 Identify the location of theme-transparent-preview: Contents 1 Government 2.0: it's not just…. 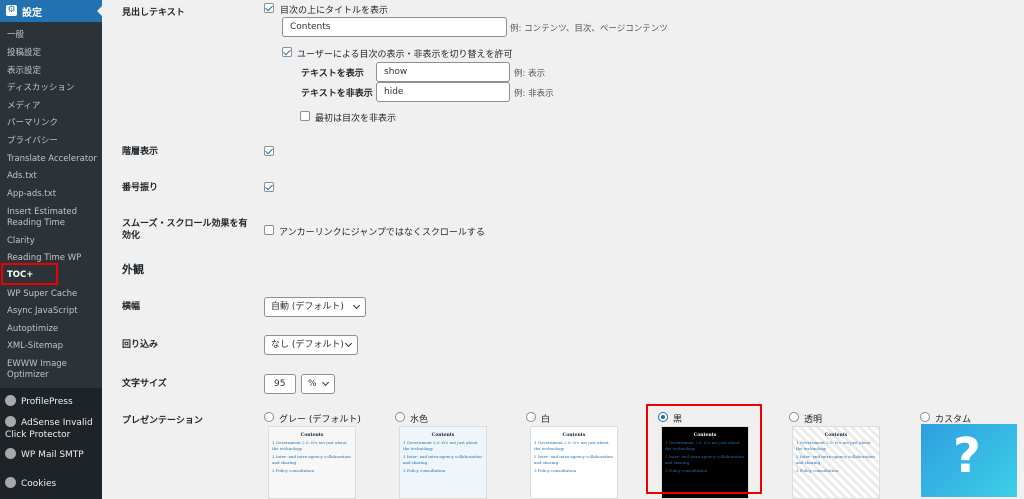
(836, 462).